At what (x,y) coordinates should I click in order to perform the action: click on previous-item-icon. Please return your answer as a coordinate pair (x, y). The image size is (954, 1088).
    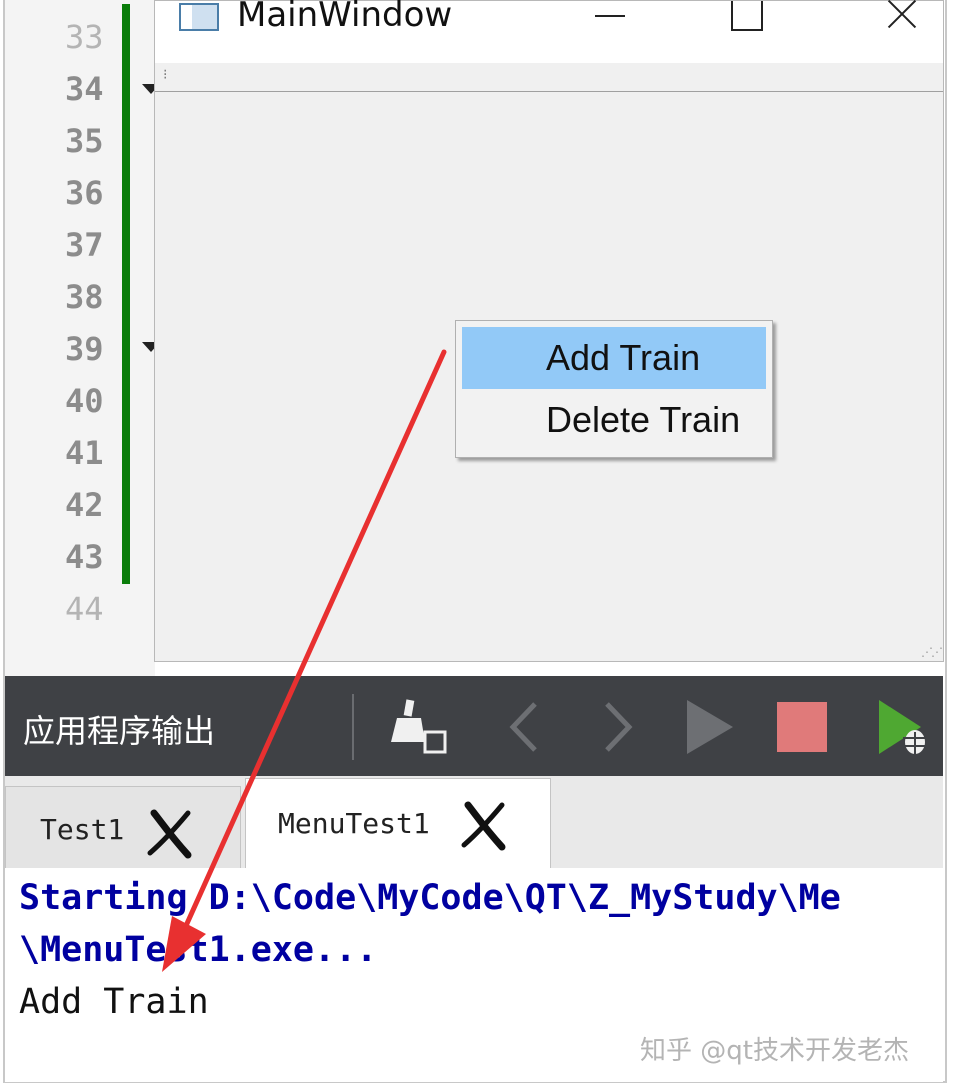
    Looking at the image, I should click on (526, 727).